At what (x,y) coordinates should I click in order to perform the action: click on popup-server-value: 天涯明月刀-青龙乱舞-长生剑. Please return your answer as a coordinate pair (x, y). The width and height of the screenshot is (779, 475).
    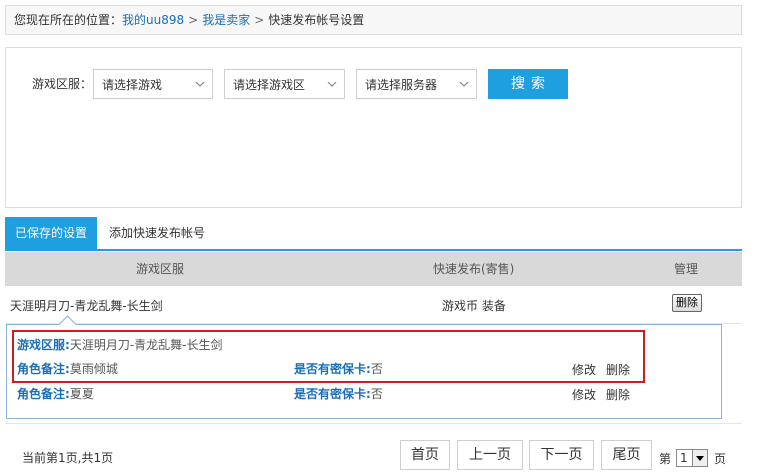
    Looking at the image, I should click on (146, 345).